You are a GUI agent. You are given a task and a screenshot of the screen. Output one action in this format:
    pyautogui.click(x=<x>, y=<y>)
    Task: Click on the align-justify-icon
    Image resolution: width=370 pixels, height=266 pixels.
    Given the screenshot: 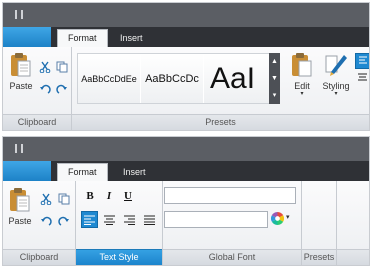 What is the action you would take?
    pyautogui.click(x=149, y=220)
    